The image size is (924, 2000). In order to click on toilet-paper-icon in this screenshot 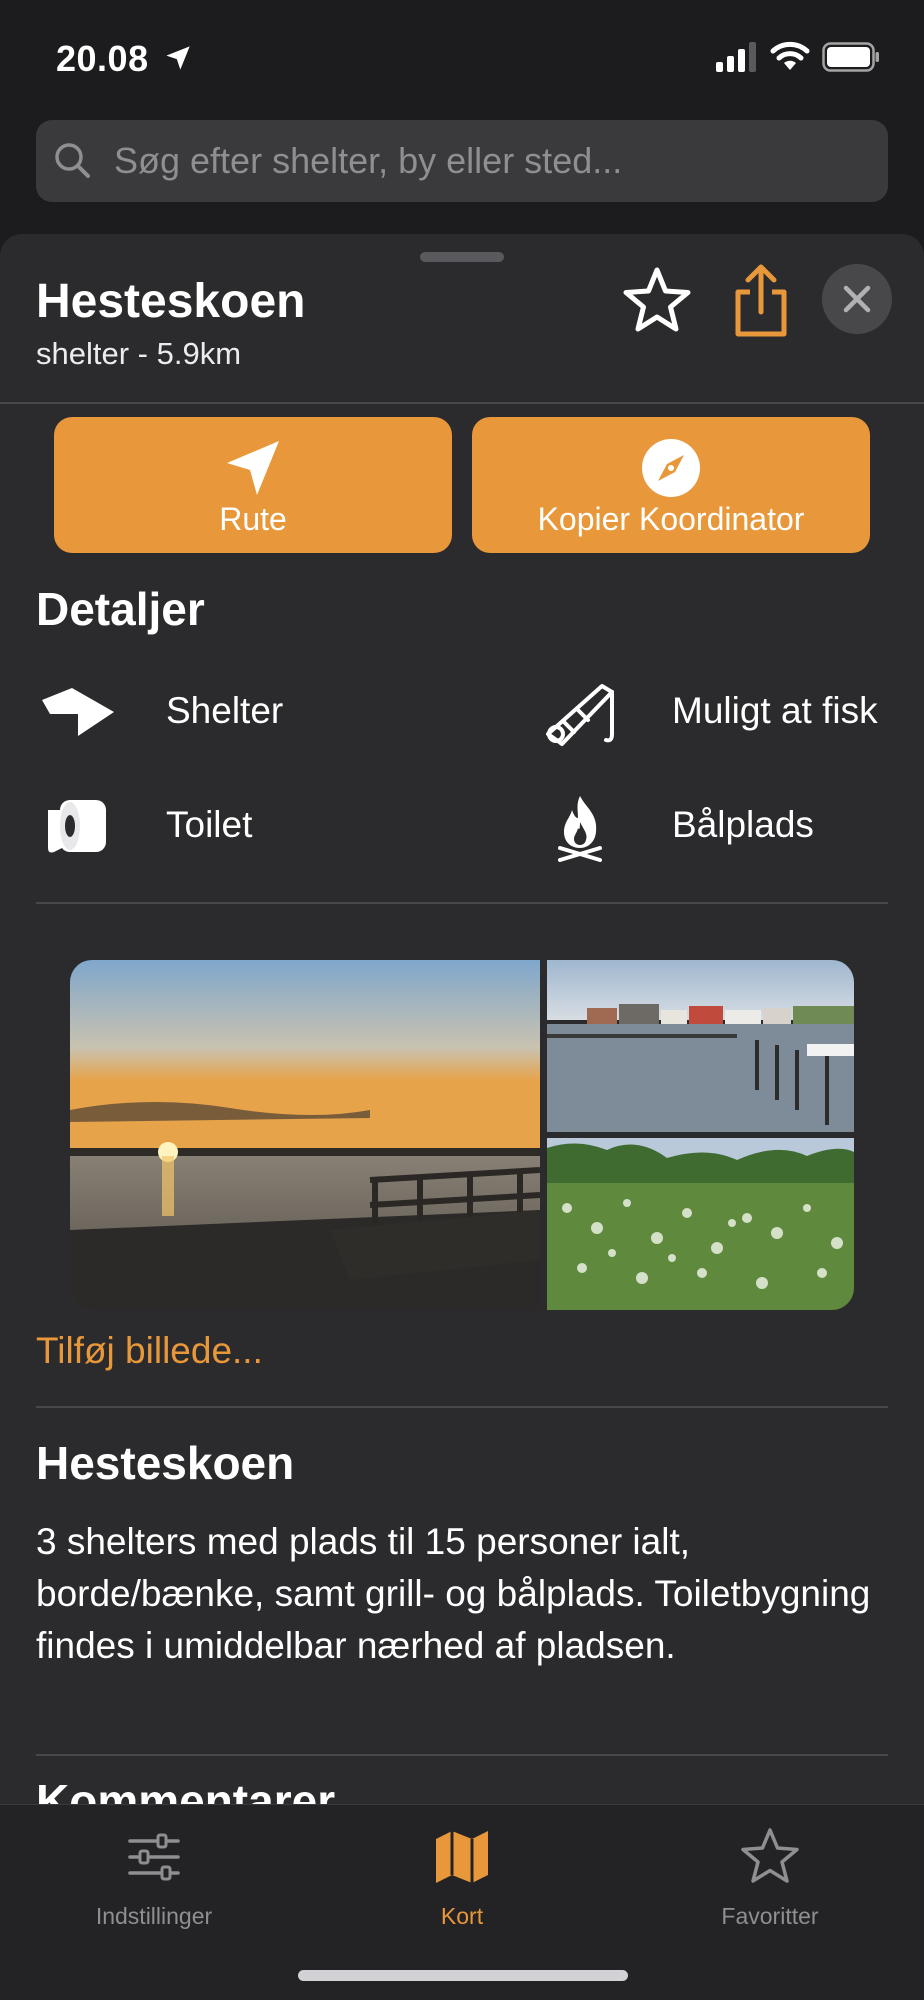, I will do `click(77, 826)`.